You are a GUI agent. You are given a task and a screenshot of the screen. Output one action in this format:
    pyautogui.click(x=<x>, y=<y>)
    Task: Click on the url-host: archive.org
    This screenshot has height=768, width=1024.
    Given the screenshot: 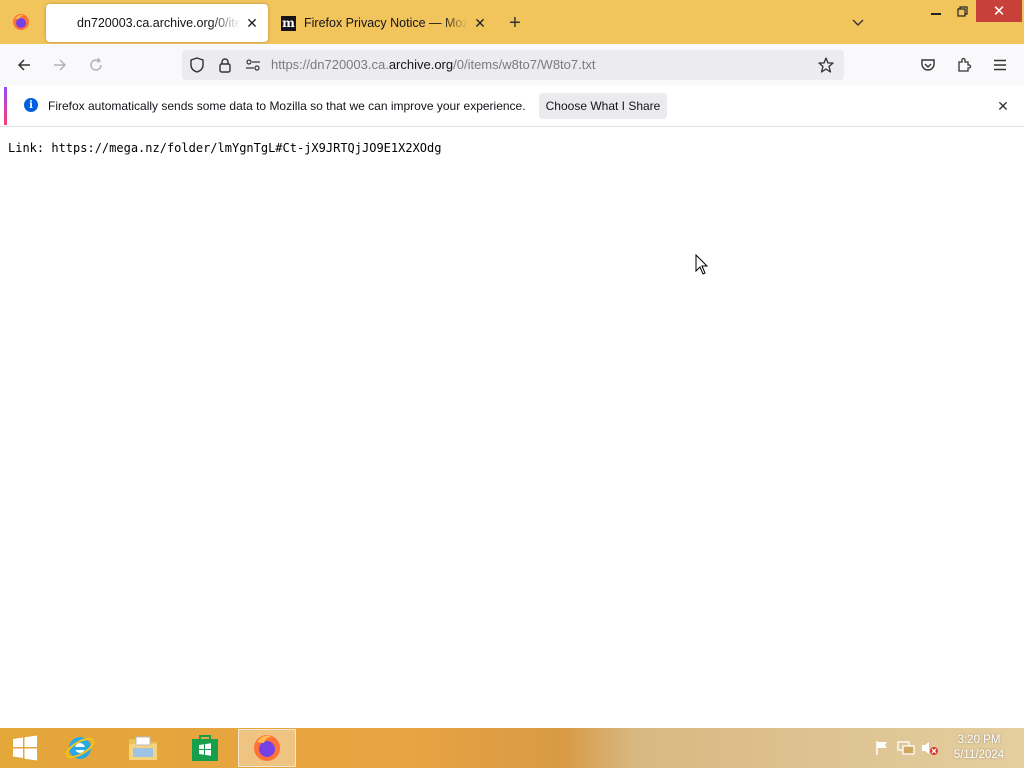 What is the action you would take?
    pyautogui.click(x=421, y=64)
    